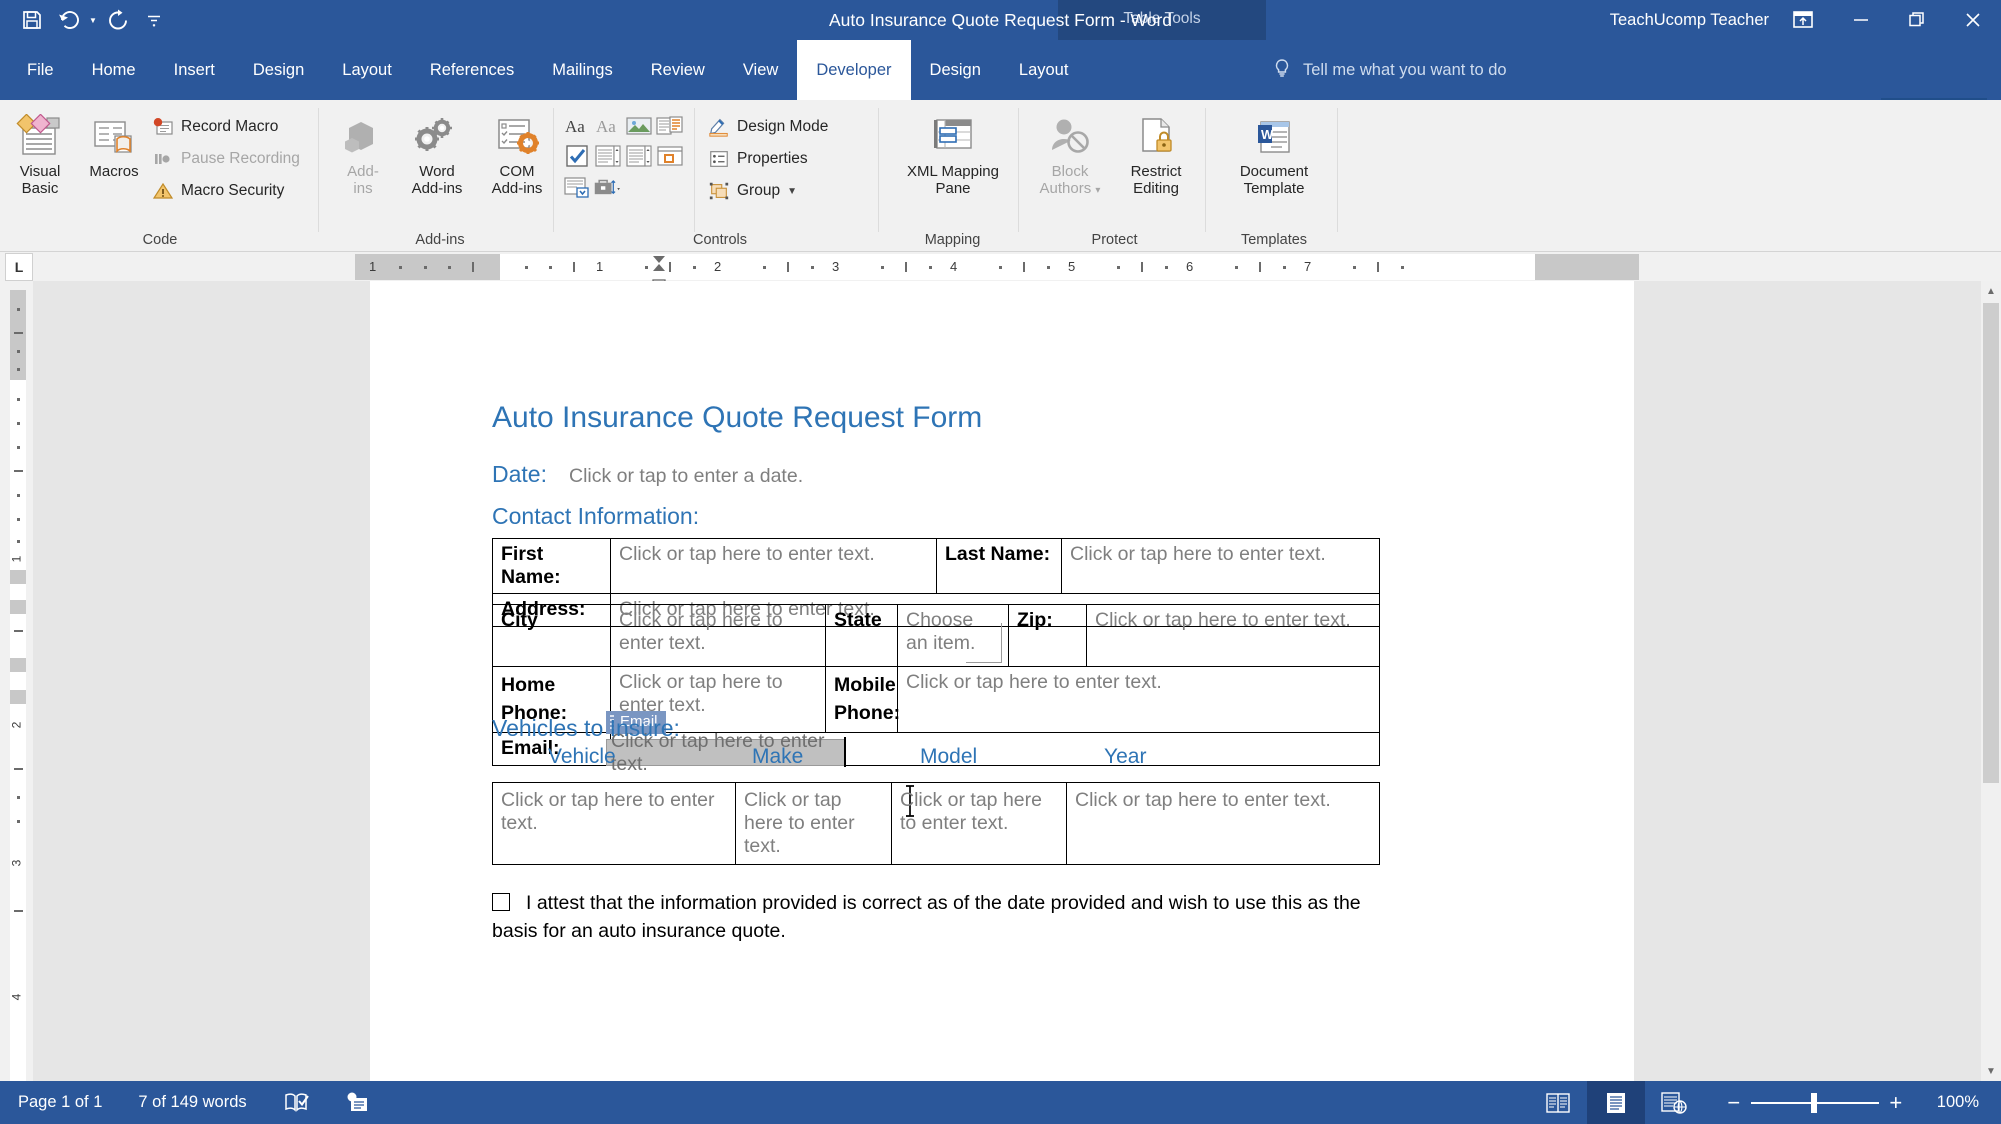 Image resolution: width=2001 pixels, height=1124 pixels. I want to click on selected-content-control: Click or tap here to enter text., so click(726, 752).